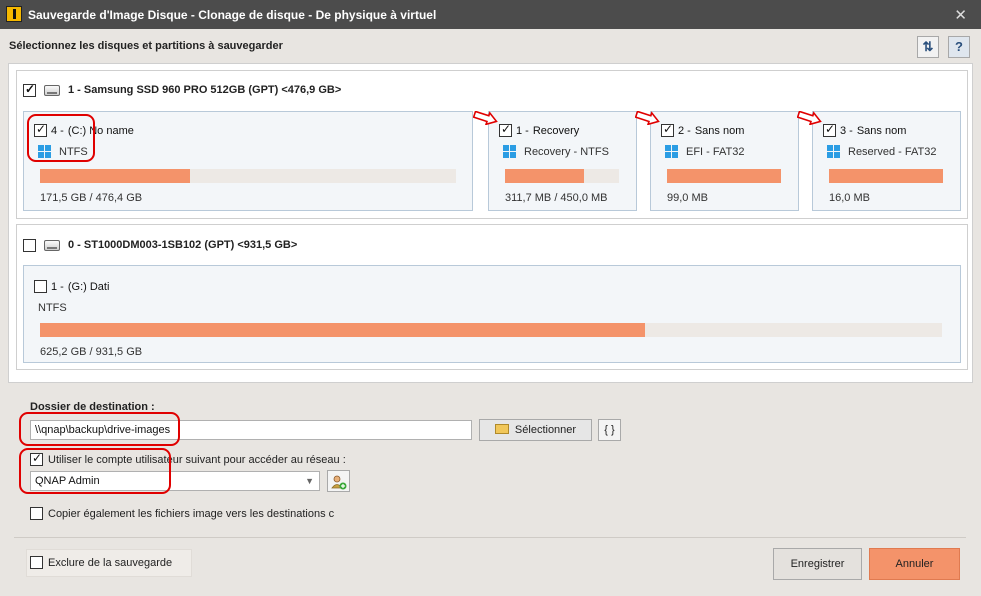 The image size is (981, 596). I want to click on destination-label: Dossier de destination :, so click(92, 407).